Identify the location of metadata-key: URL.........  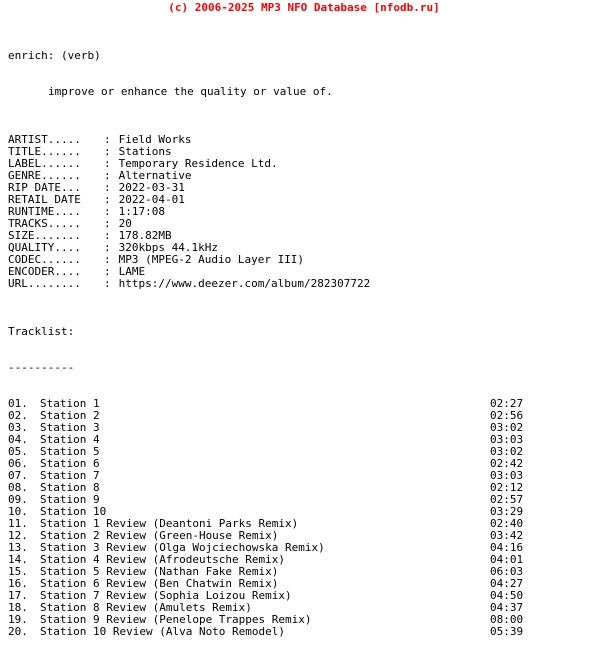
(44, 283).